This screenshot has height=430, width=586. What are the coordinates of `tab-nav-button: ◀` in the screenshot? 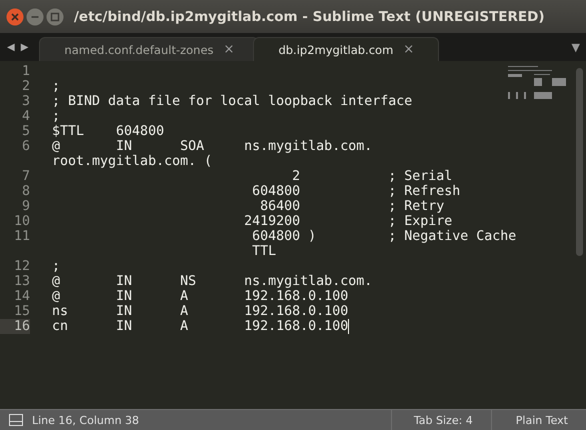 It's located at (11, 47).